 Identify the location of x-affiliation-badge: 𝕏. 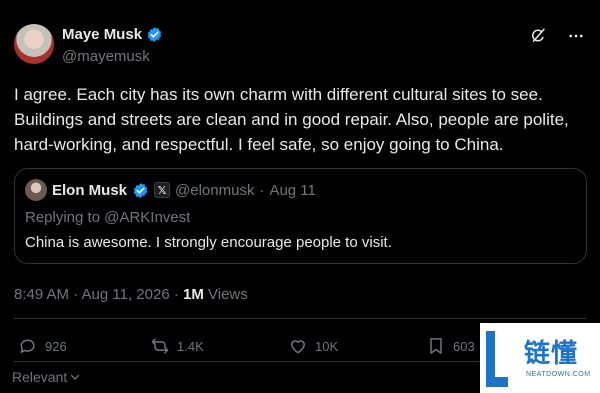
(162, 190).